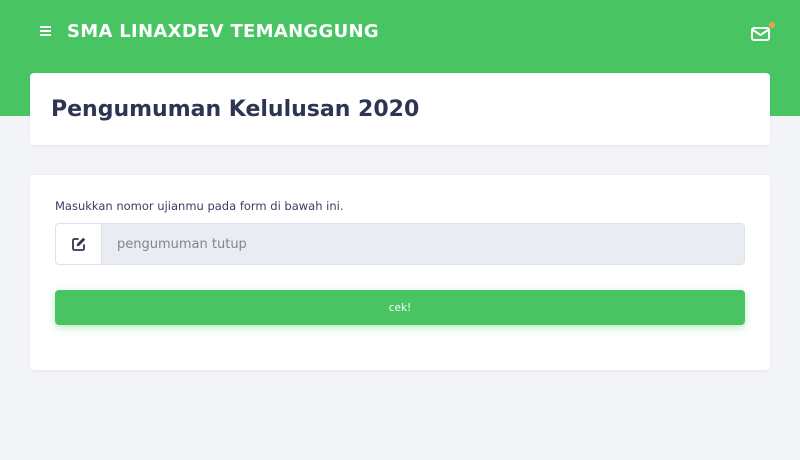 The height and width of the screenshot is (460, 800). What do you see at coordinates (423, 244) in the screenshot?
I see `exam-number-input` at bounding box center [423, 244].